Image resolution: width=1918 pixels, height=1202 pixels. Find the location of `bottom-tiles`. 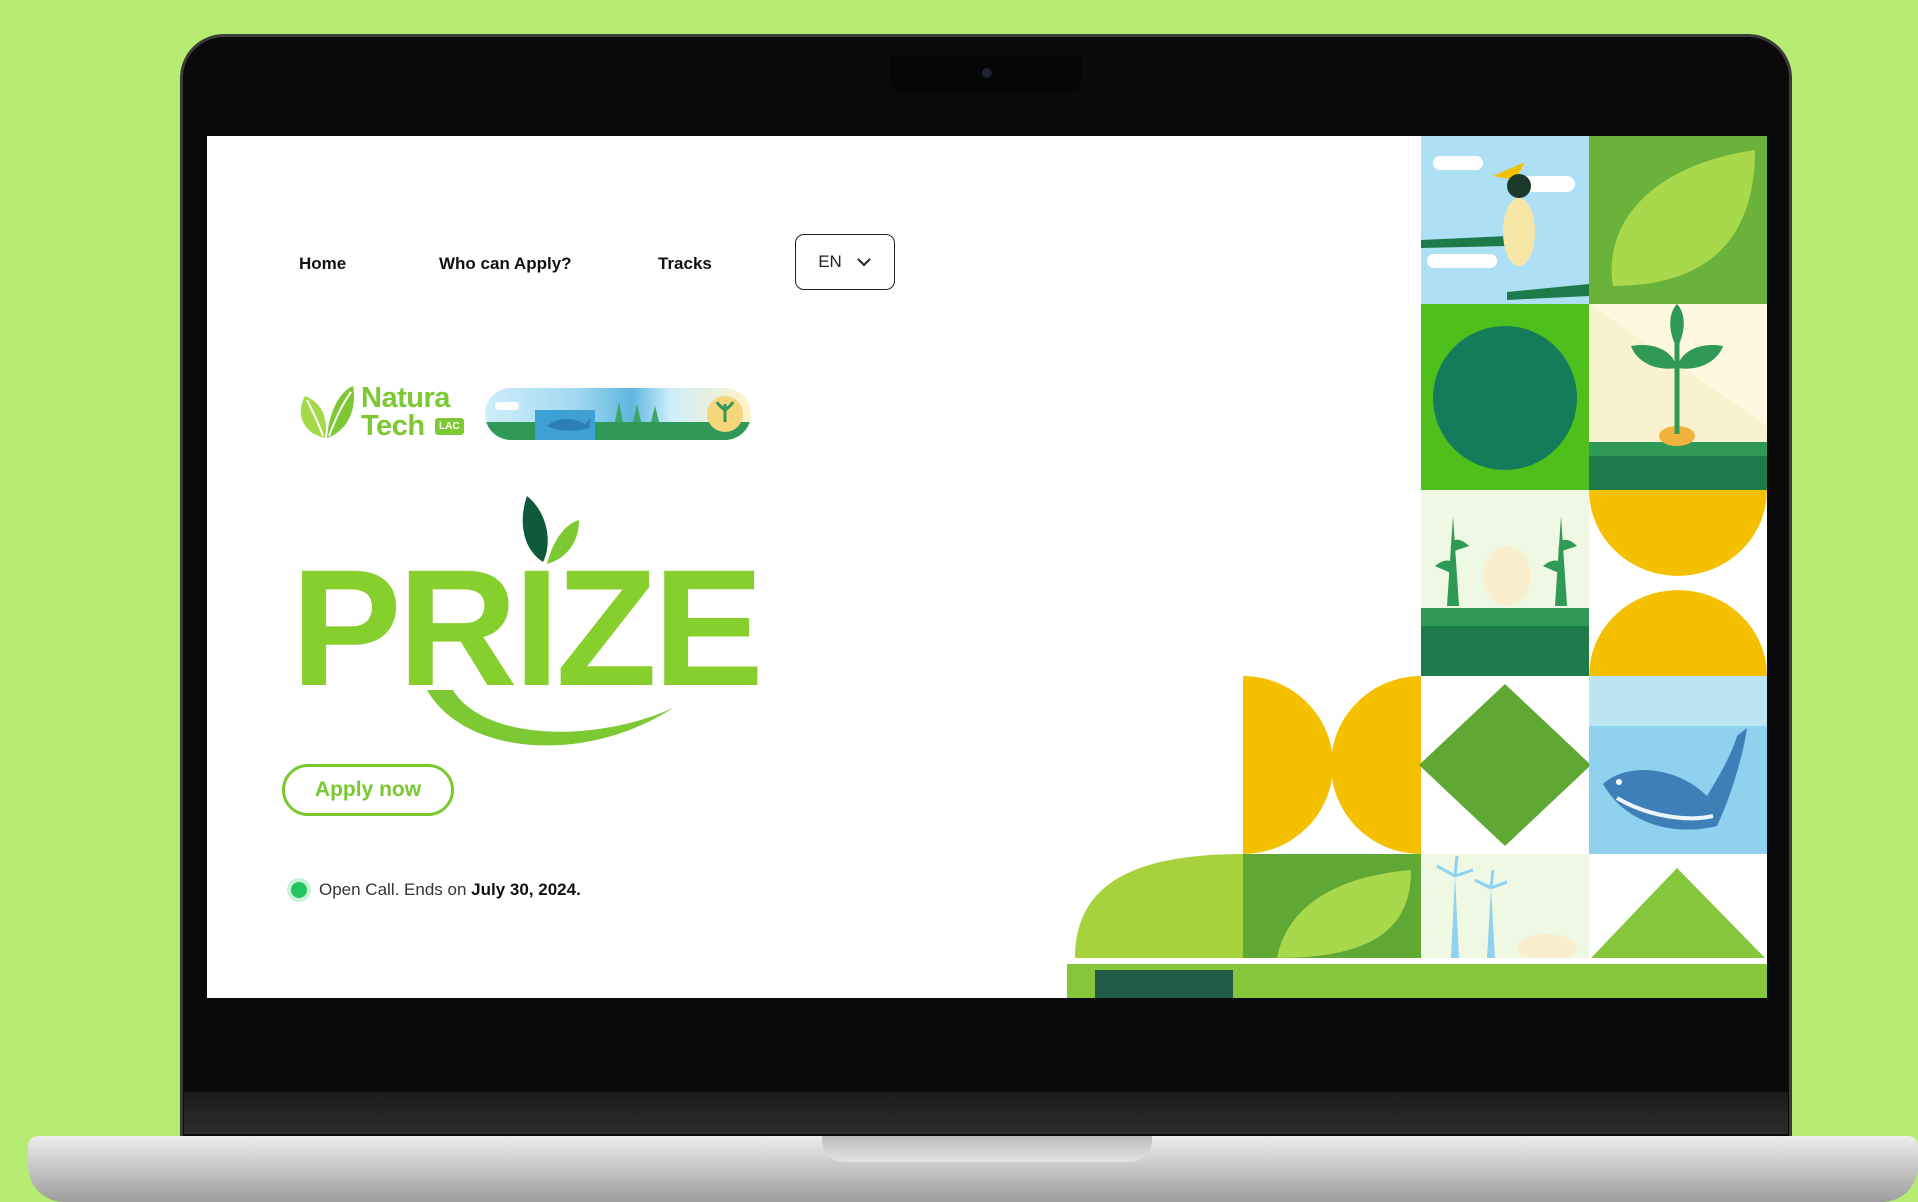

bottom-tiles is located at coordinates (1417, 926).